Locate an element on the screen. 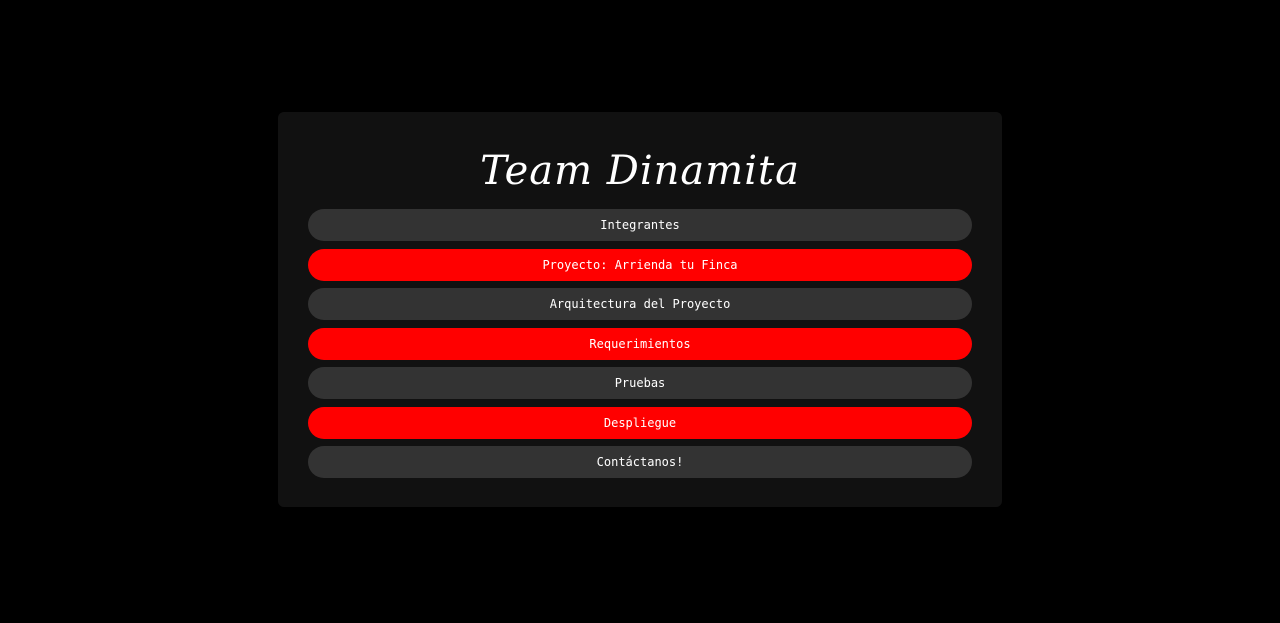  menu-button-contactanos: Contáctanos! is located at coordinates (640, 462).